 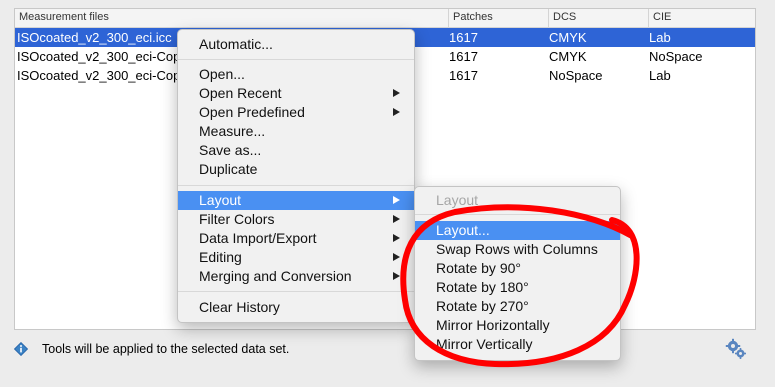 What do you see at coordinates (296, 169) in the screenshot?
I see `menu-item-duplicate: Duplicate` at bounding box center [296, 169].